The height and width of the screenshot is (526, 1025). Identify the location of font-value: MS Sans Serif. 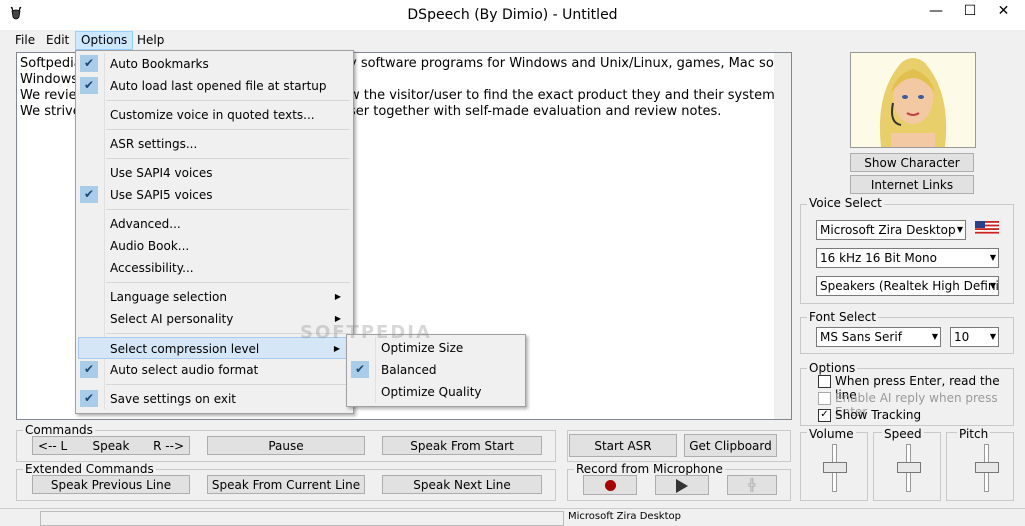
(861, 337).